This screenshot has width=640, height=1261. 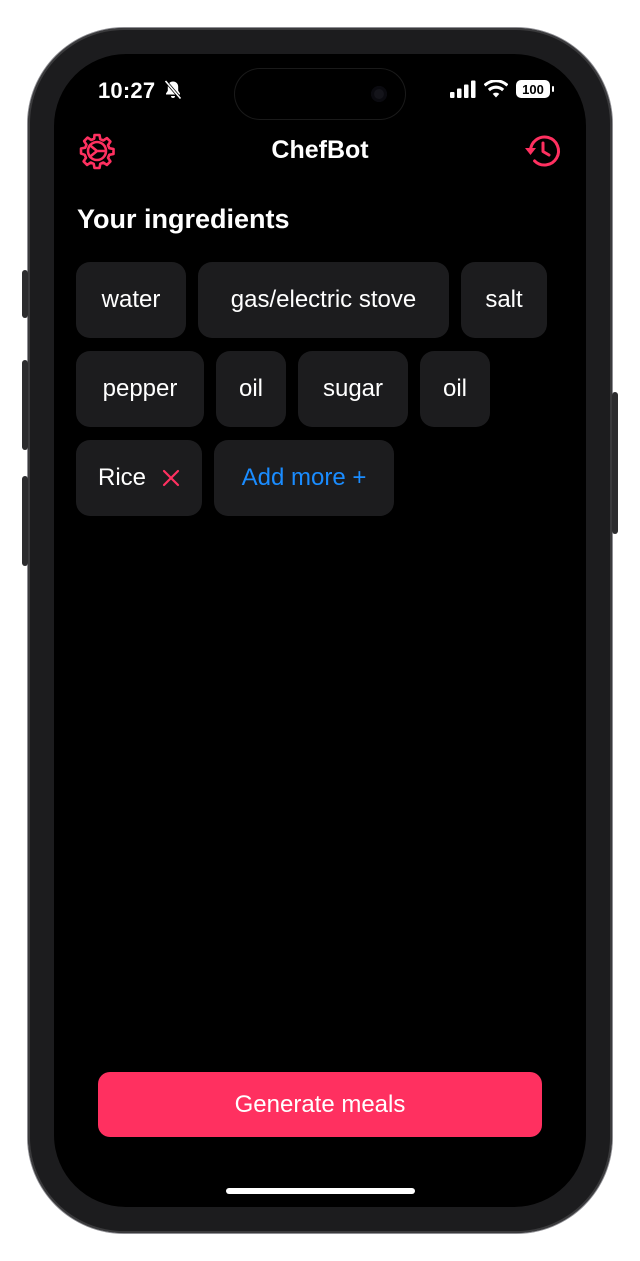 I want to click on home-indicator, so click(x=320, y=1191).